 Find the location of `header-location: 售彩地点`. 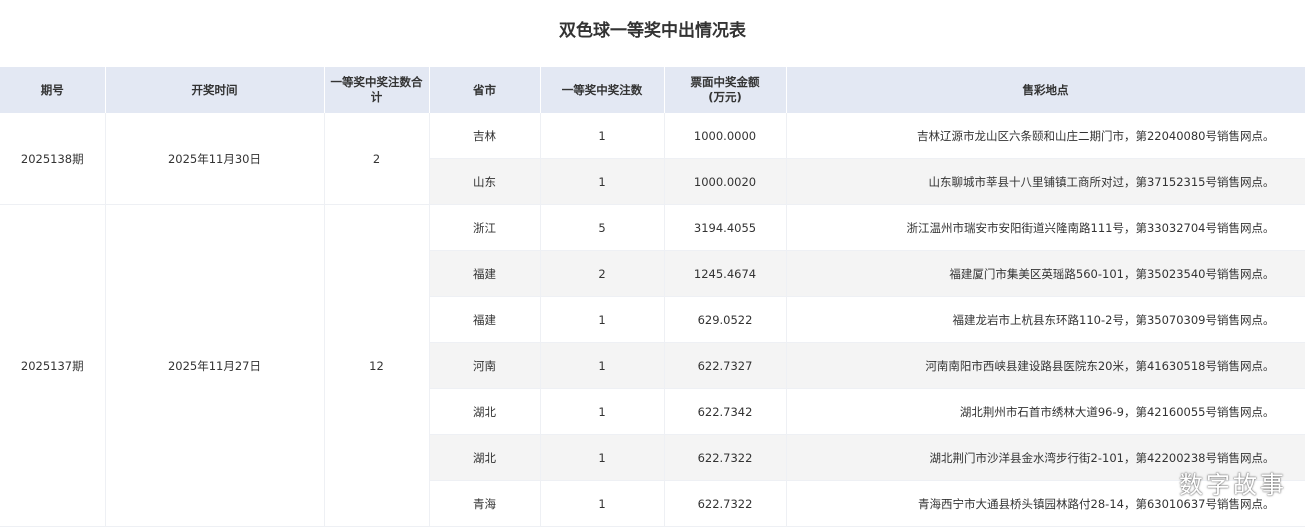

header-location: 售彩地点 is located at coordinates (1045, 90).